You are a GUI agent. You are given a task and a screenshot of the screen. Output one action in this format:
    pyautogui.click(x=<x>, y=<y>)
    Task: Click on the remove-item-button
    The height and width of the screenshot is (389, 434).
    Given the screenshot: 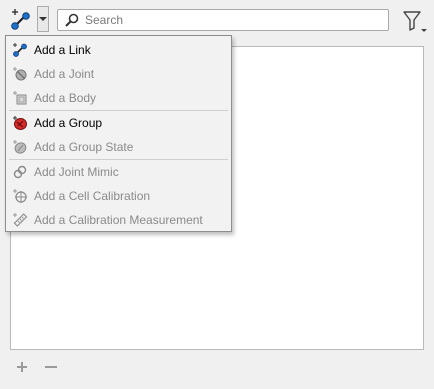 What is the action you would take?
    pyautogui.click(x=51, y=367)
    